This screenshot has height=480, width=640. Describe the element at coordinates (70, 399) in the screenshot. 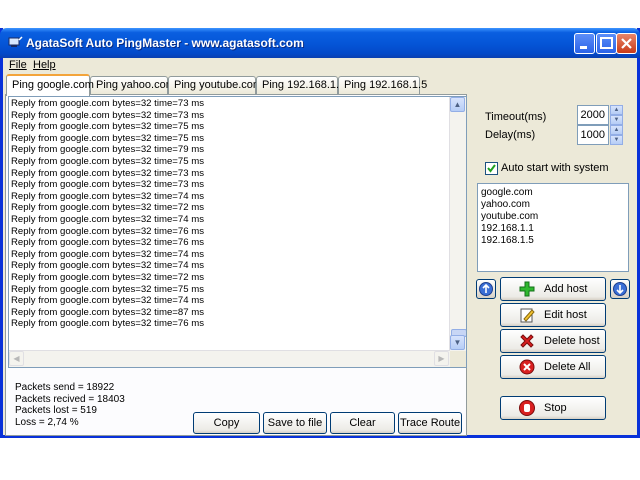

I see `packets-received: Packets recived = 18403` at that location.